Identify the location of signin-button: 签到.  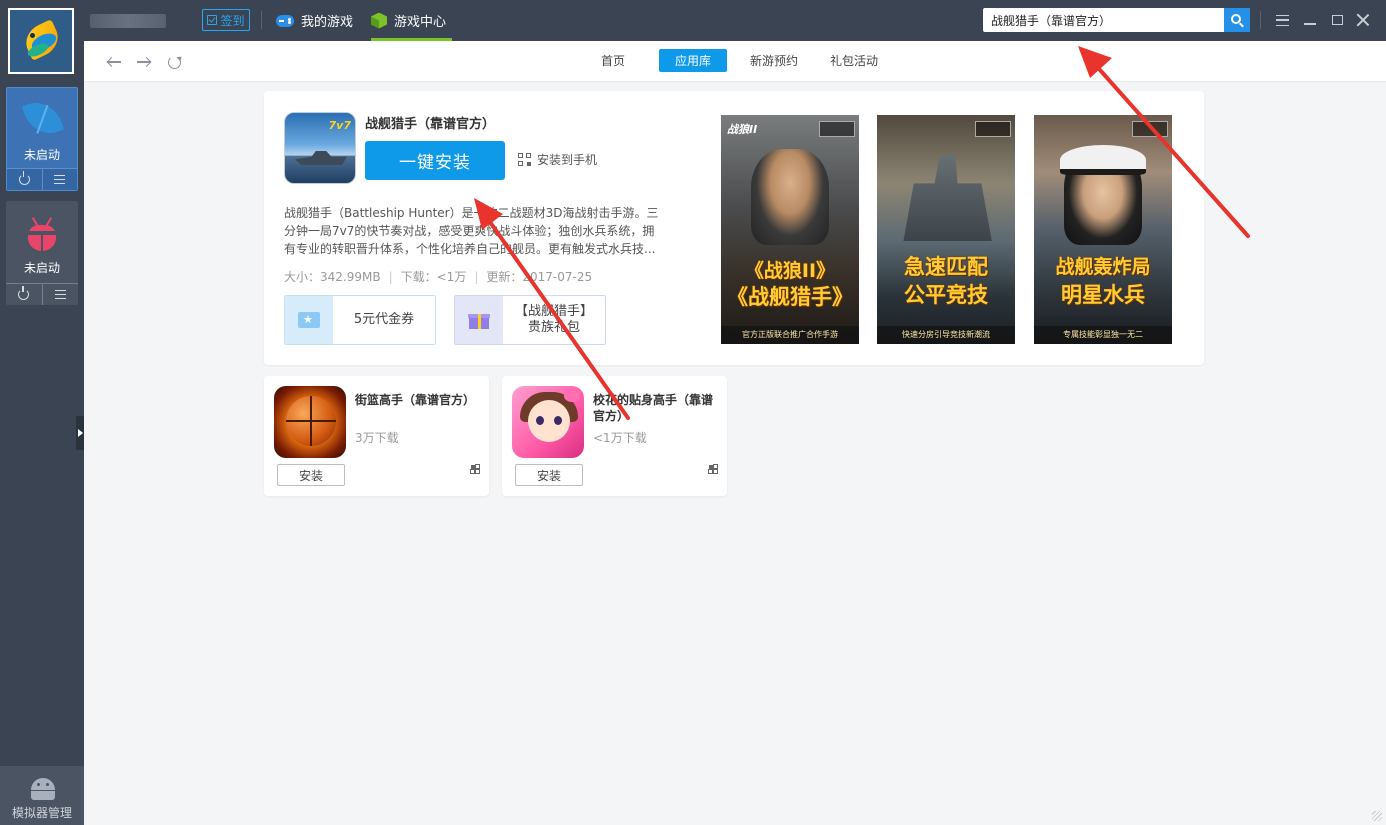
(226, 20).